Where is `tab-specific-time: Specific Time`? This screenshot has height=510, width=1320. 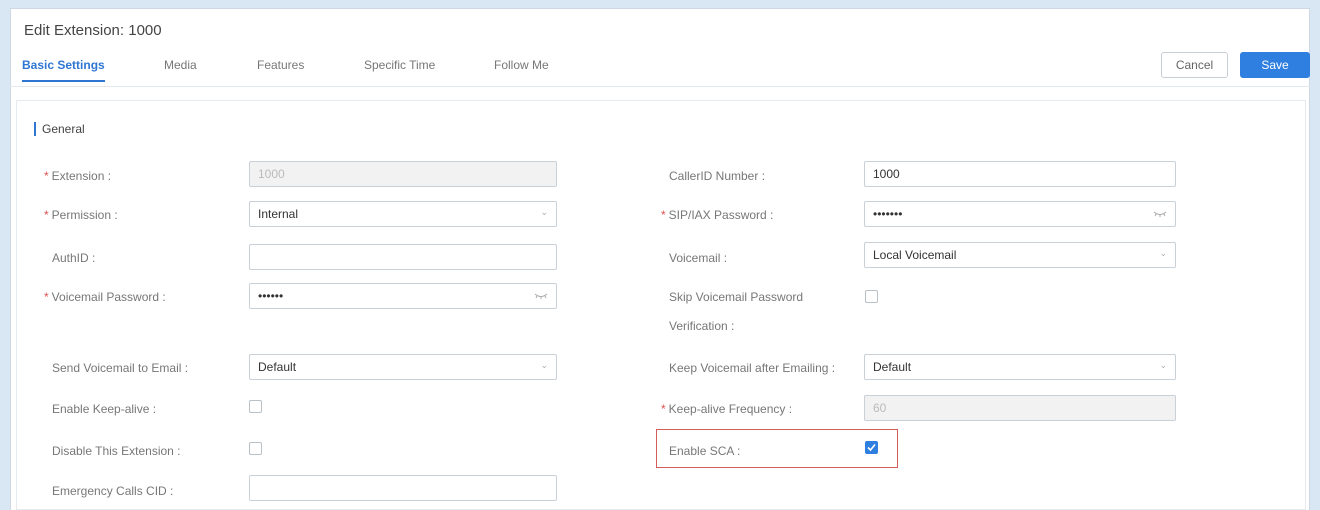 tab-specific-time: Specific Time is located at coordinates (399, 70).